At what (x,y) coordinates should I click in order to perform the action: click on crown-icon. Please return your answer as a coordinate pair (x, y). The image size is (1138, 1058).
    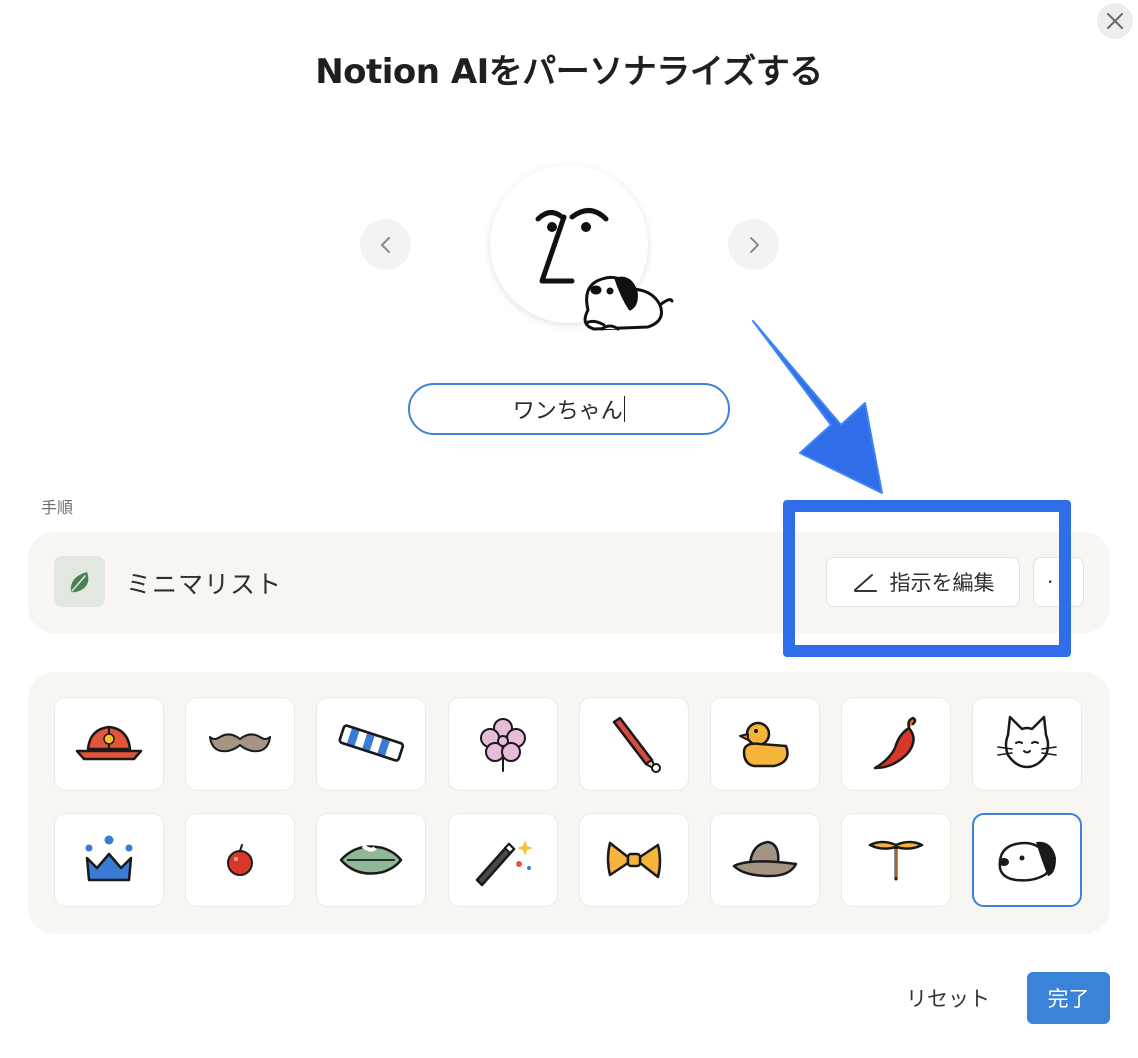
    Looking at the image, I should click on (109, 858).